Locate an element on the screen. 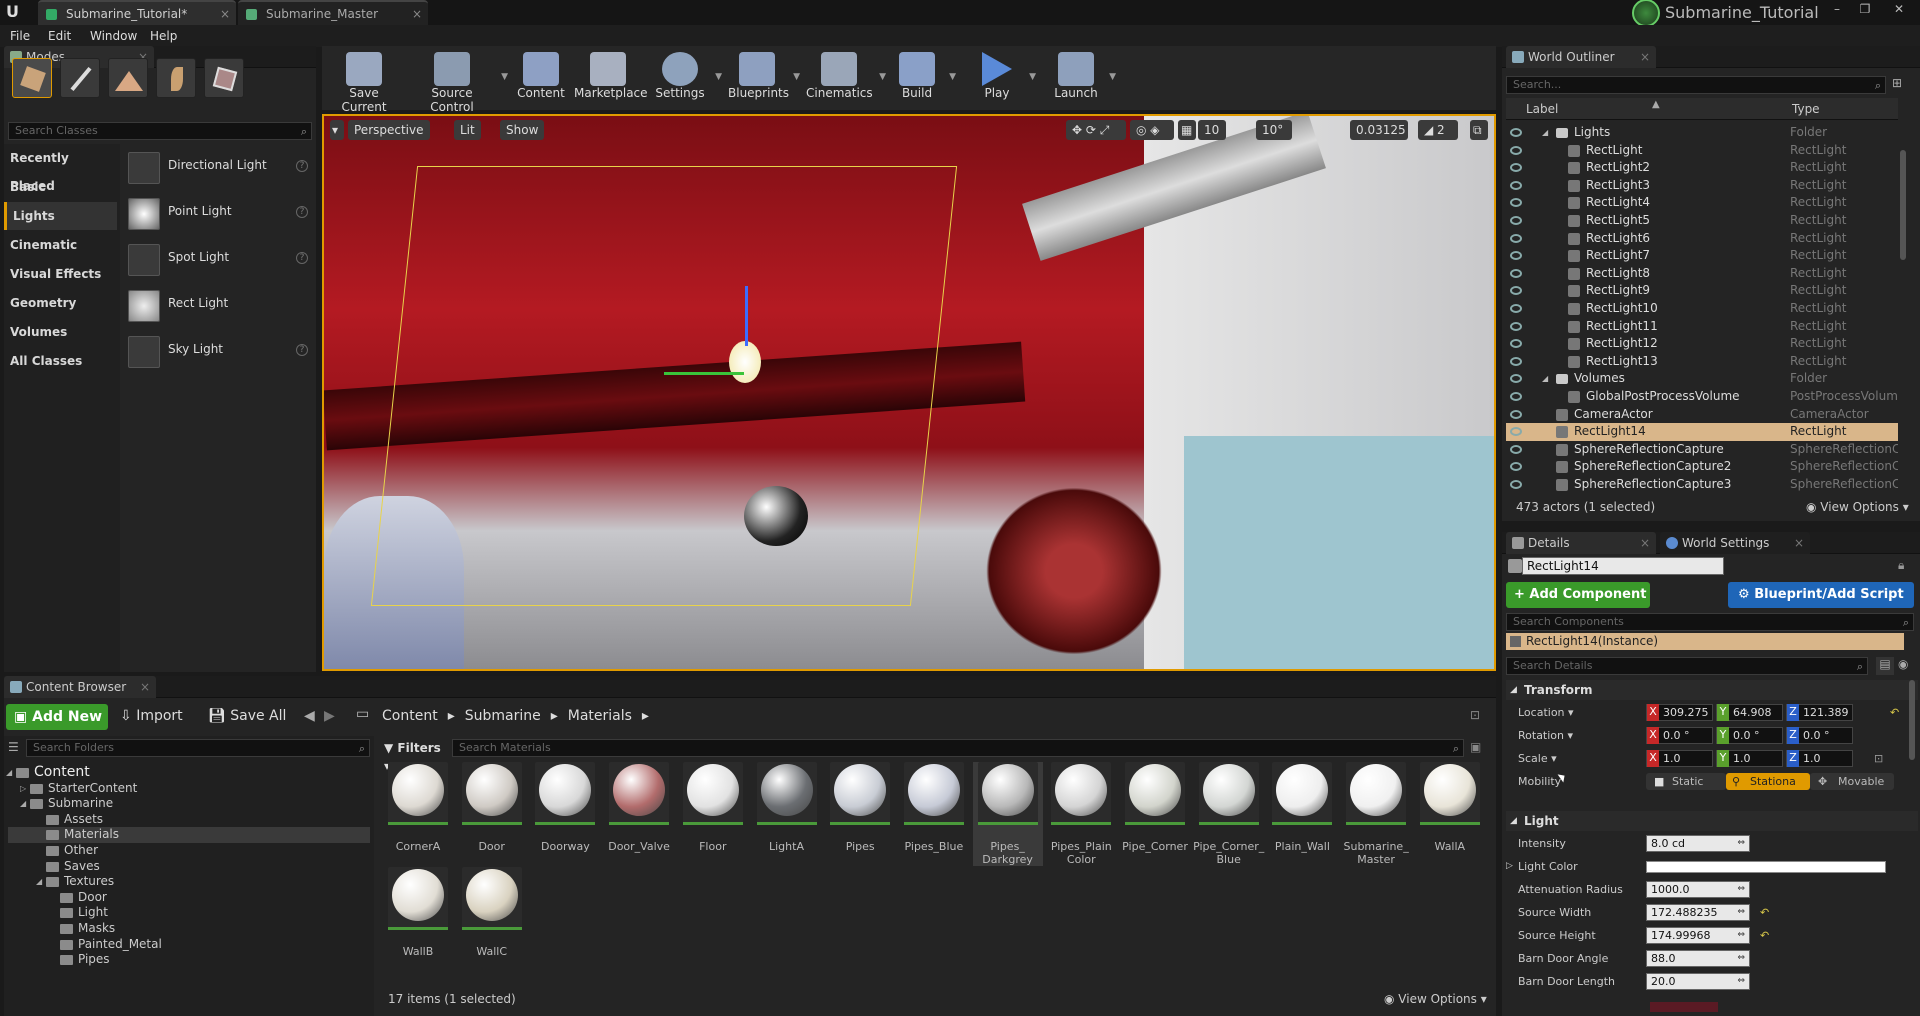  foliage-mode-icon is located at coordinates (176, 78).